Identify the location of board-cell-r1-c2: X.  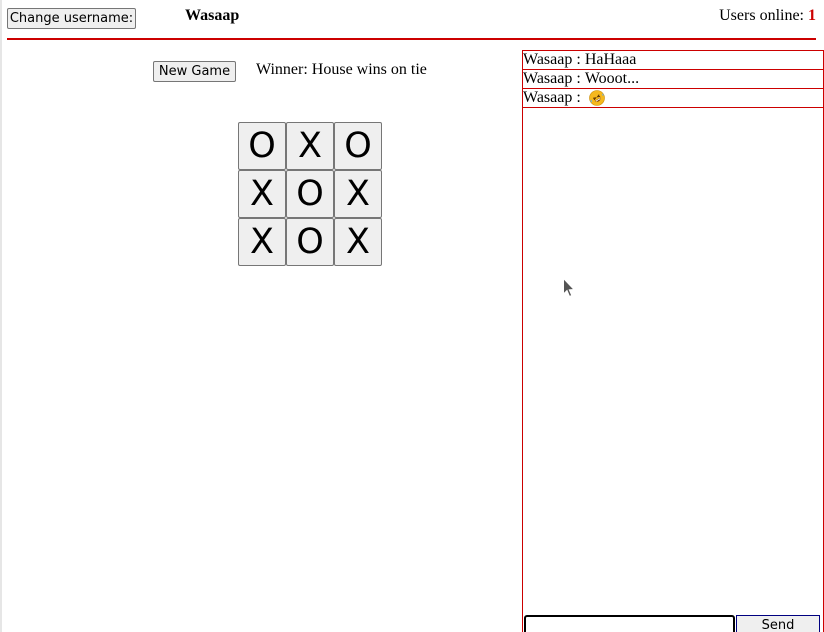
(310, 146).